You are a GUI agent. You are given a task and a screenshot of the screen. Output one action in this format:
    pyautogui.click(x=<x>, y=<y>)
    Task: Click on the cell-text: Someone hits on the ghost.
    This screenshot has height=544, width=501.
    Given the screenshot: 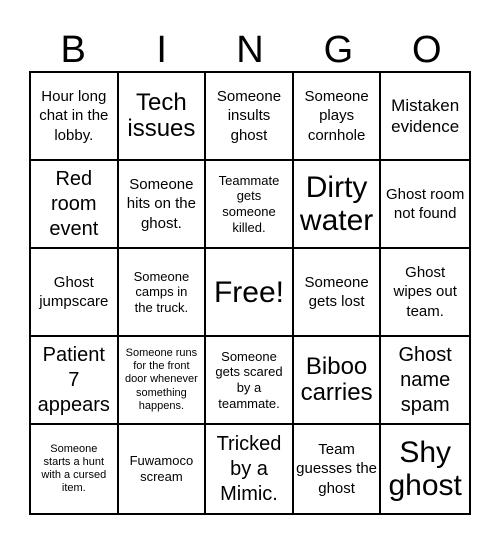 What is the action you would take?
    pyautogui.click(x=161, y=203)
    